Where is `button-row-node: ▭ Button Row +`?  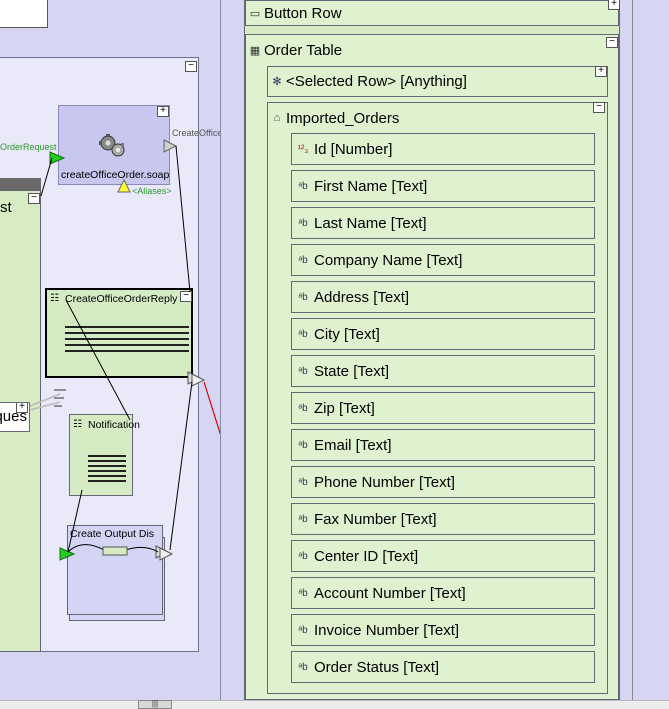 button-row-node: ▭ Button Row + is located at coordinates (432, 13).